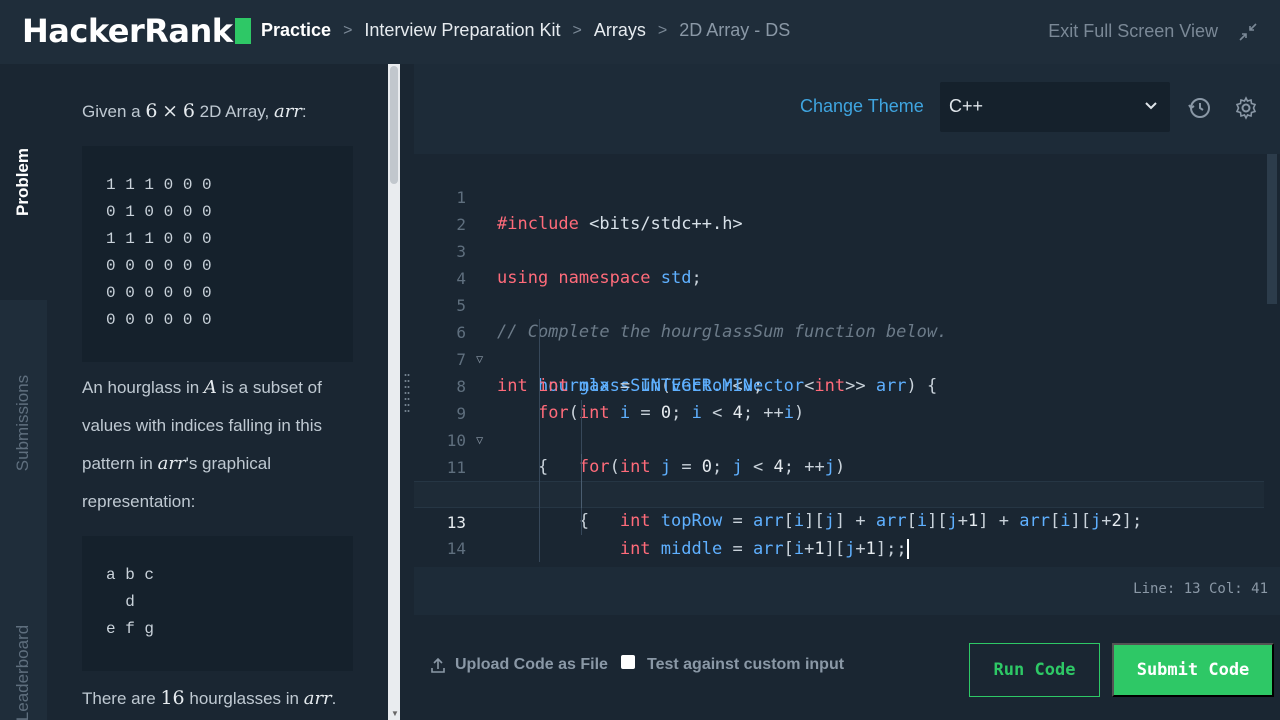  I want to click on chevron-down-icon, so click(1151, 106).